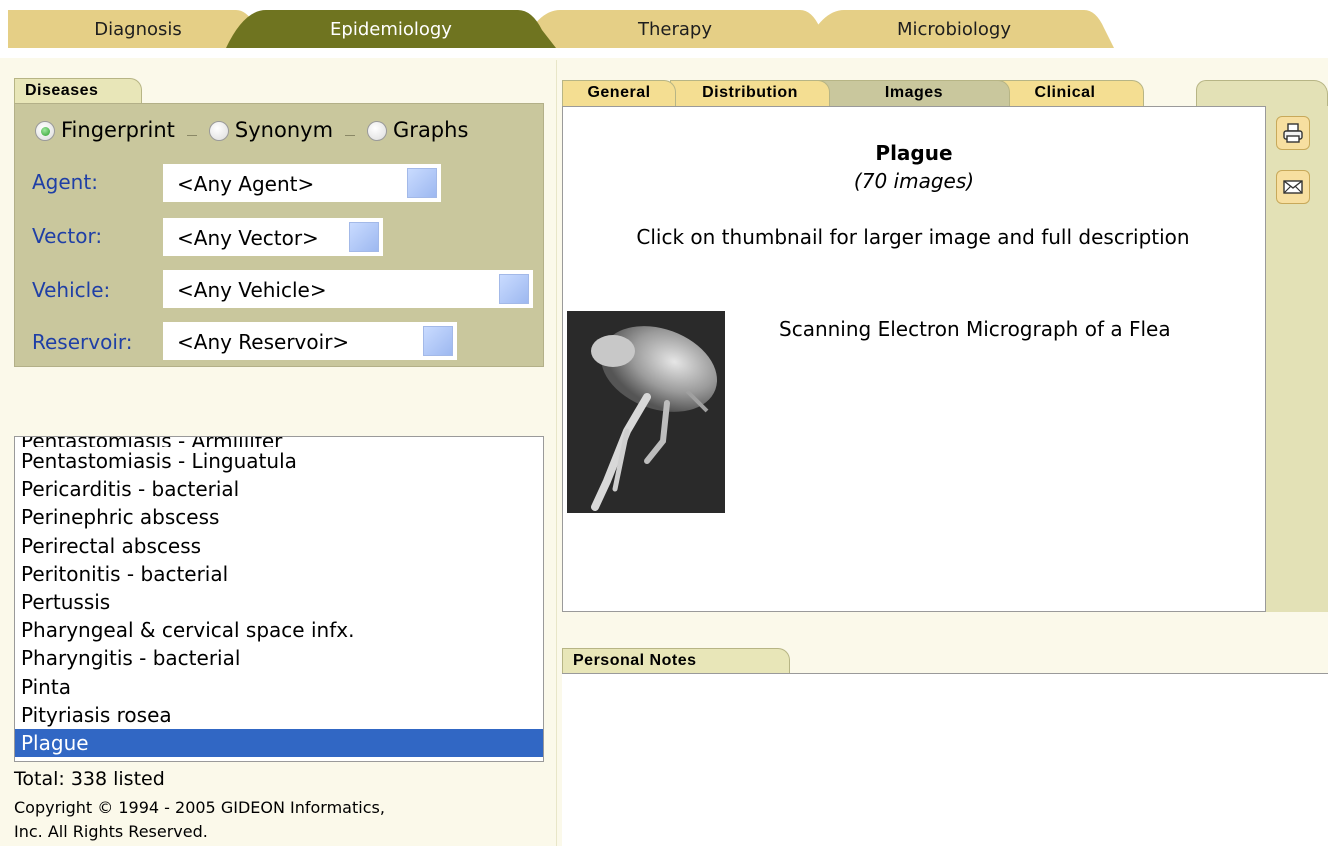 The width and height of the screenshot is (1328, 846). What do you see at coordinates (65, 182) in the screenshot?
I see `agent-label: Agent:` at bounding box center [65, 182].